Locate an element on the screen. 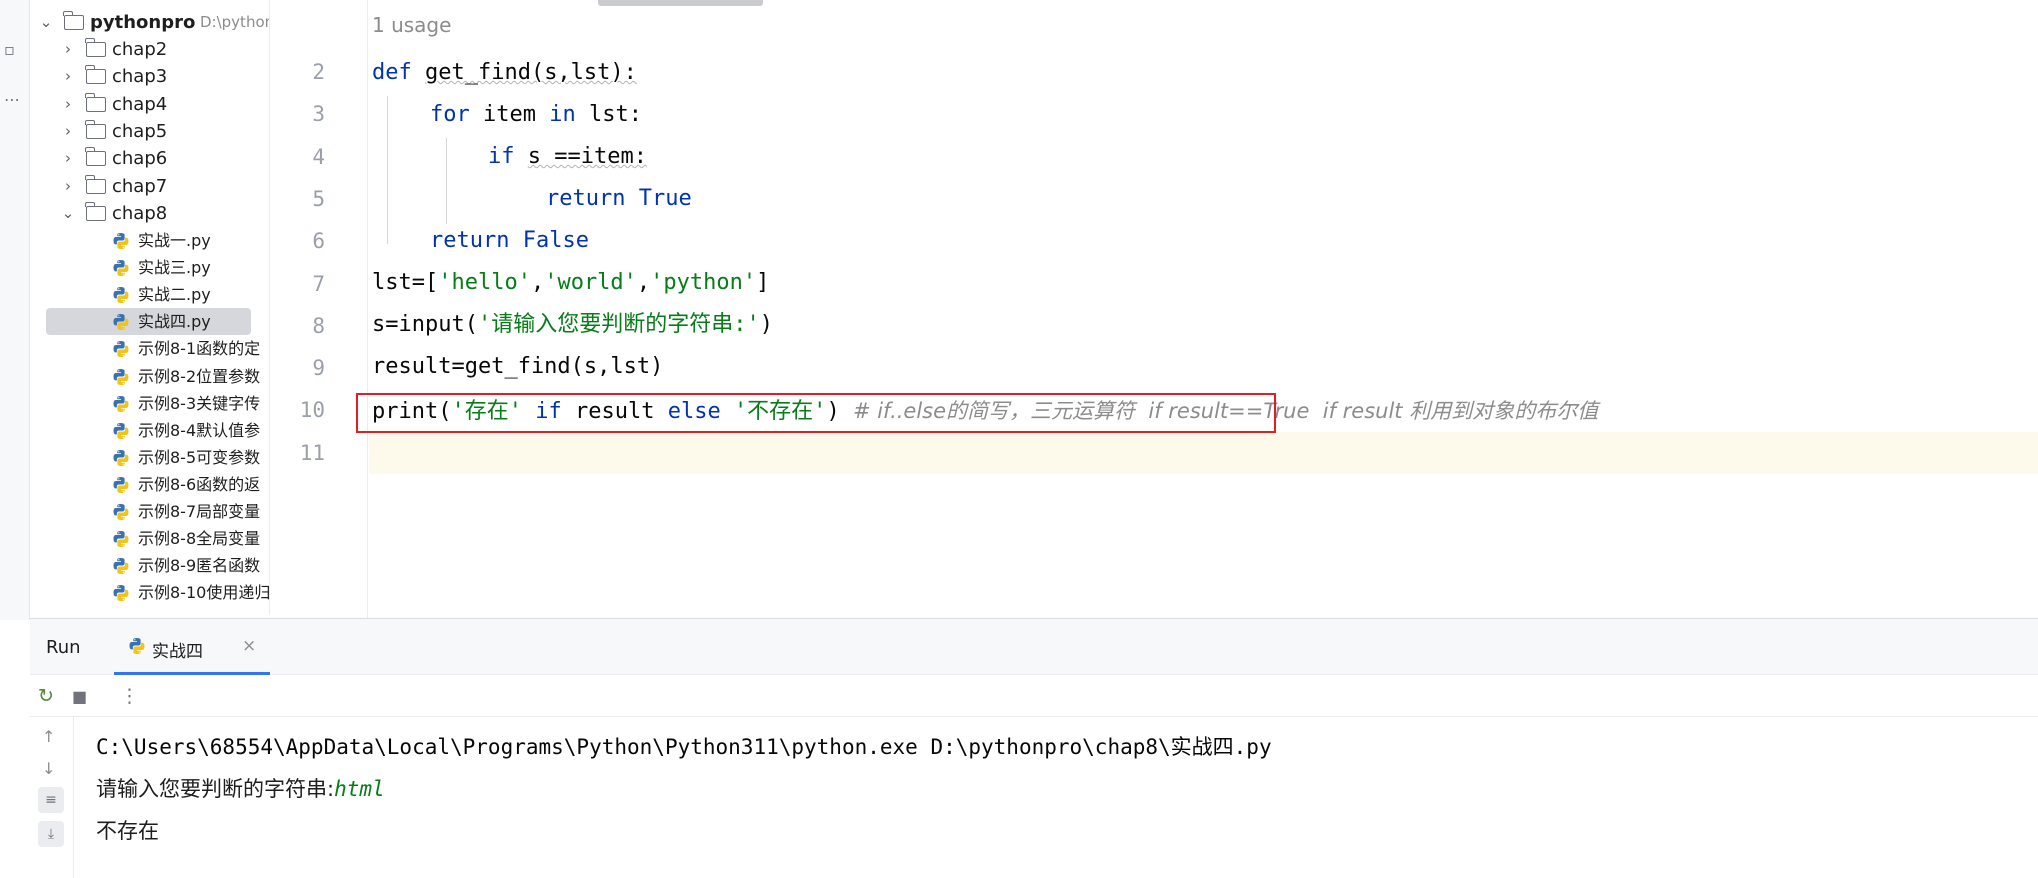  tree-folder-chap2: › chap2 is located at coordinates (149, 49).